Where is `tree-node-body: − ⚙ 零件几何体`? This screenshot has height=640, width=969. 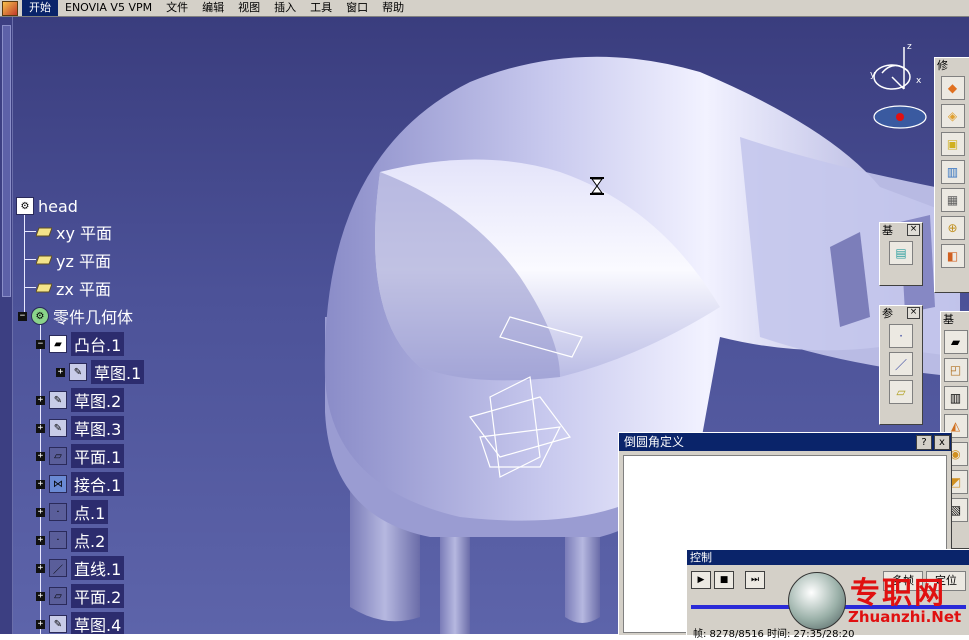 tree-node-body: − ⚙ 零件几何体 is located at coordinates (75, 316).